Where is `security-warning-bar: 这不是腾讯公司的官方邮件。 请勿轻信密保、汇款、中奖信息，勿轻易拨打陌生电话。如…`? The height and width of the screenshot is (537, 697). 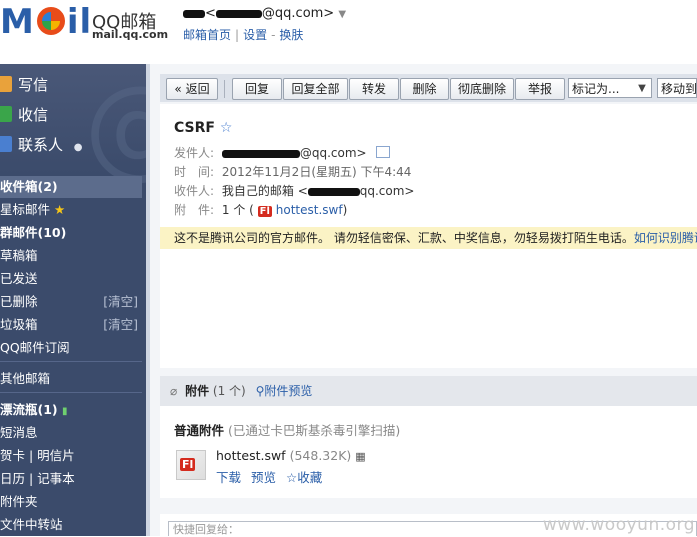
security-warning-bar: 这不是腾讯公司的官方邮件。 请勿轻信密保、汇款、中奖信息，勿轻易拨打陌生电话。如… is located at coordinates (428, 238).